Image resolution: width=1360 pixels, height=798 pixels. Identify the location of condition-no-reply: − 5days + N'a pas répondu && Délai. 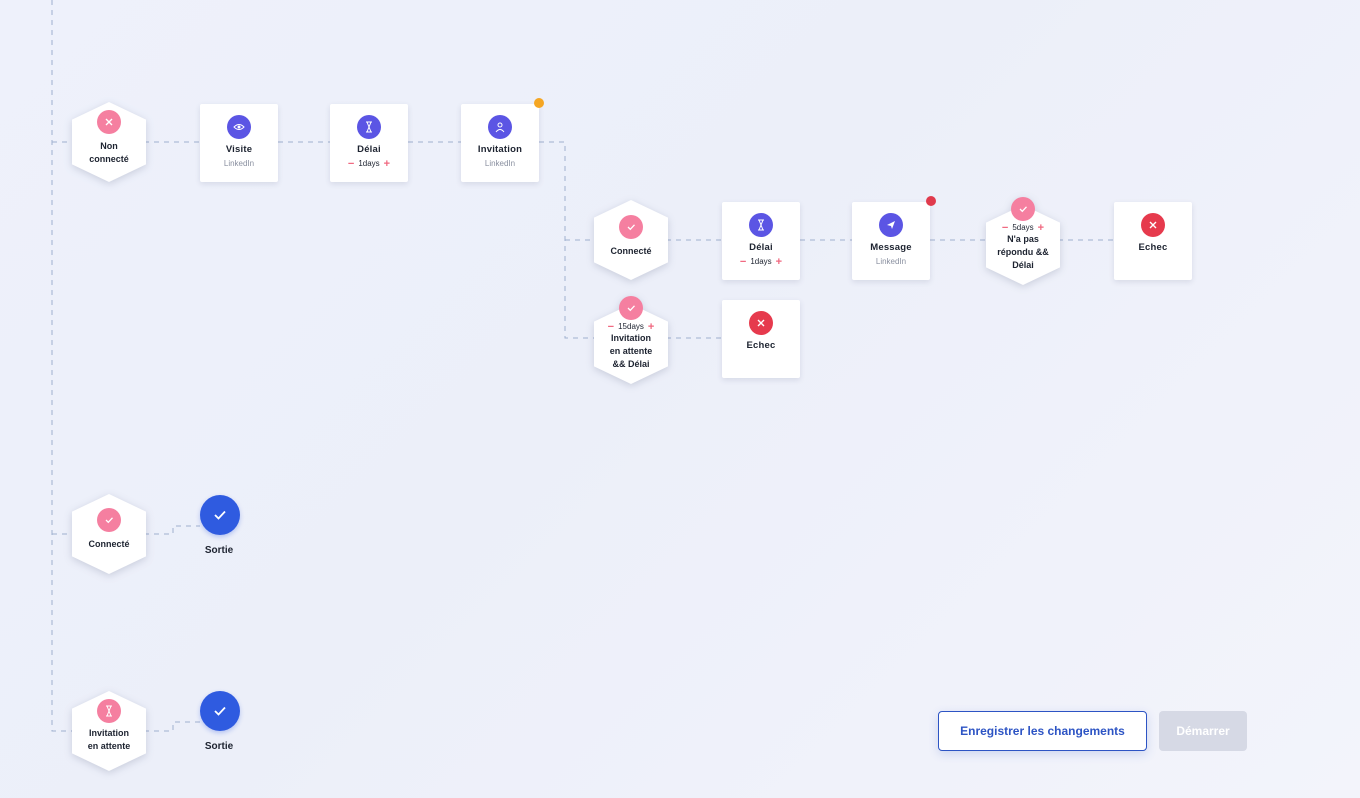
(1023, 241).